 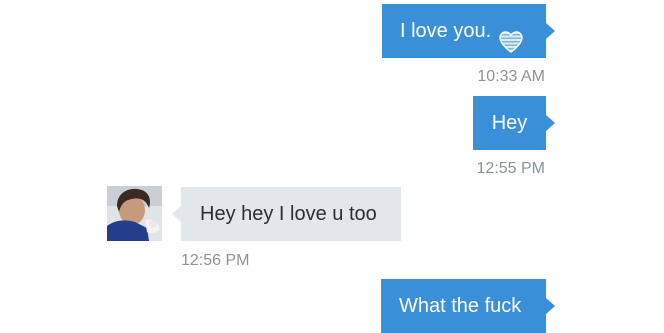 I want to click on message-bubble-outgoing: I love you., so click(x=468, y=31).